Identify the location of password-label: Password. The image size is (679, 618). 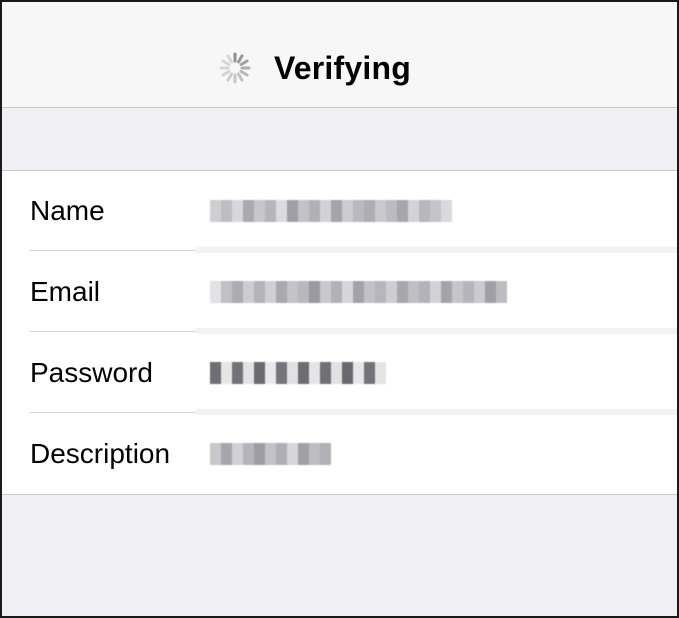
(91, 372).